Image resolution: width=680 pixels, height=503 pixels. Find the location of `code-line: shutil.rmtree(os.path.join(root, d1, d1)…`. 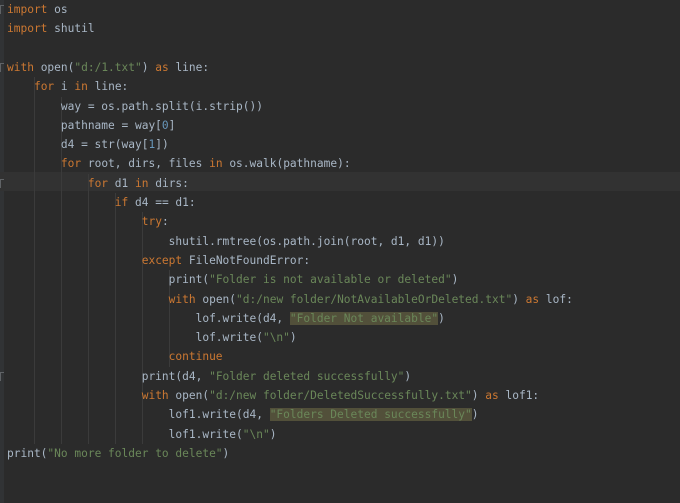

code-line: shutil.rmtree(os.path.join(root, d1, d1)… is located at coordinates (226, 241).